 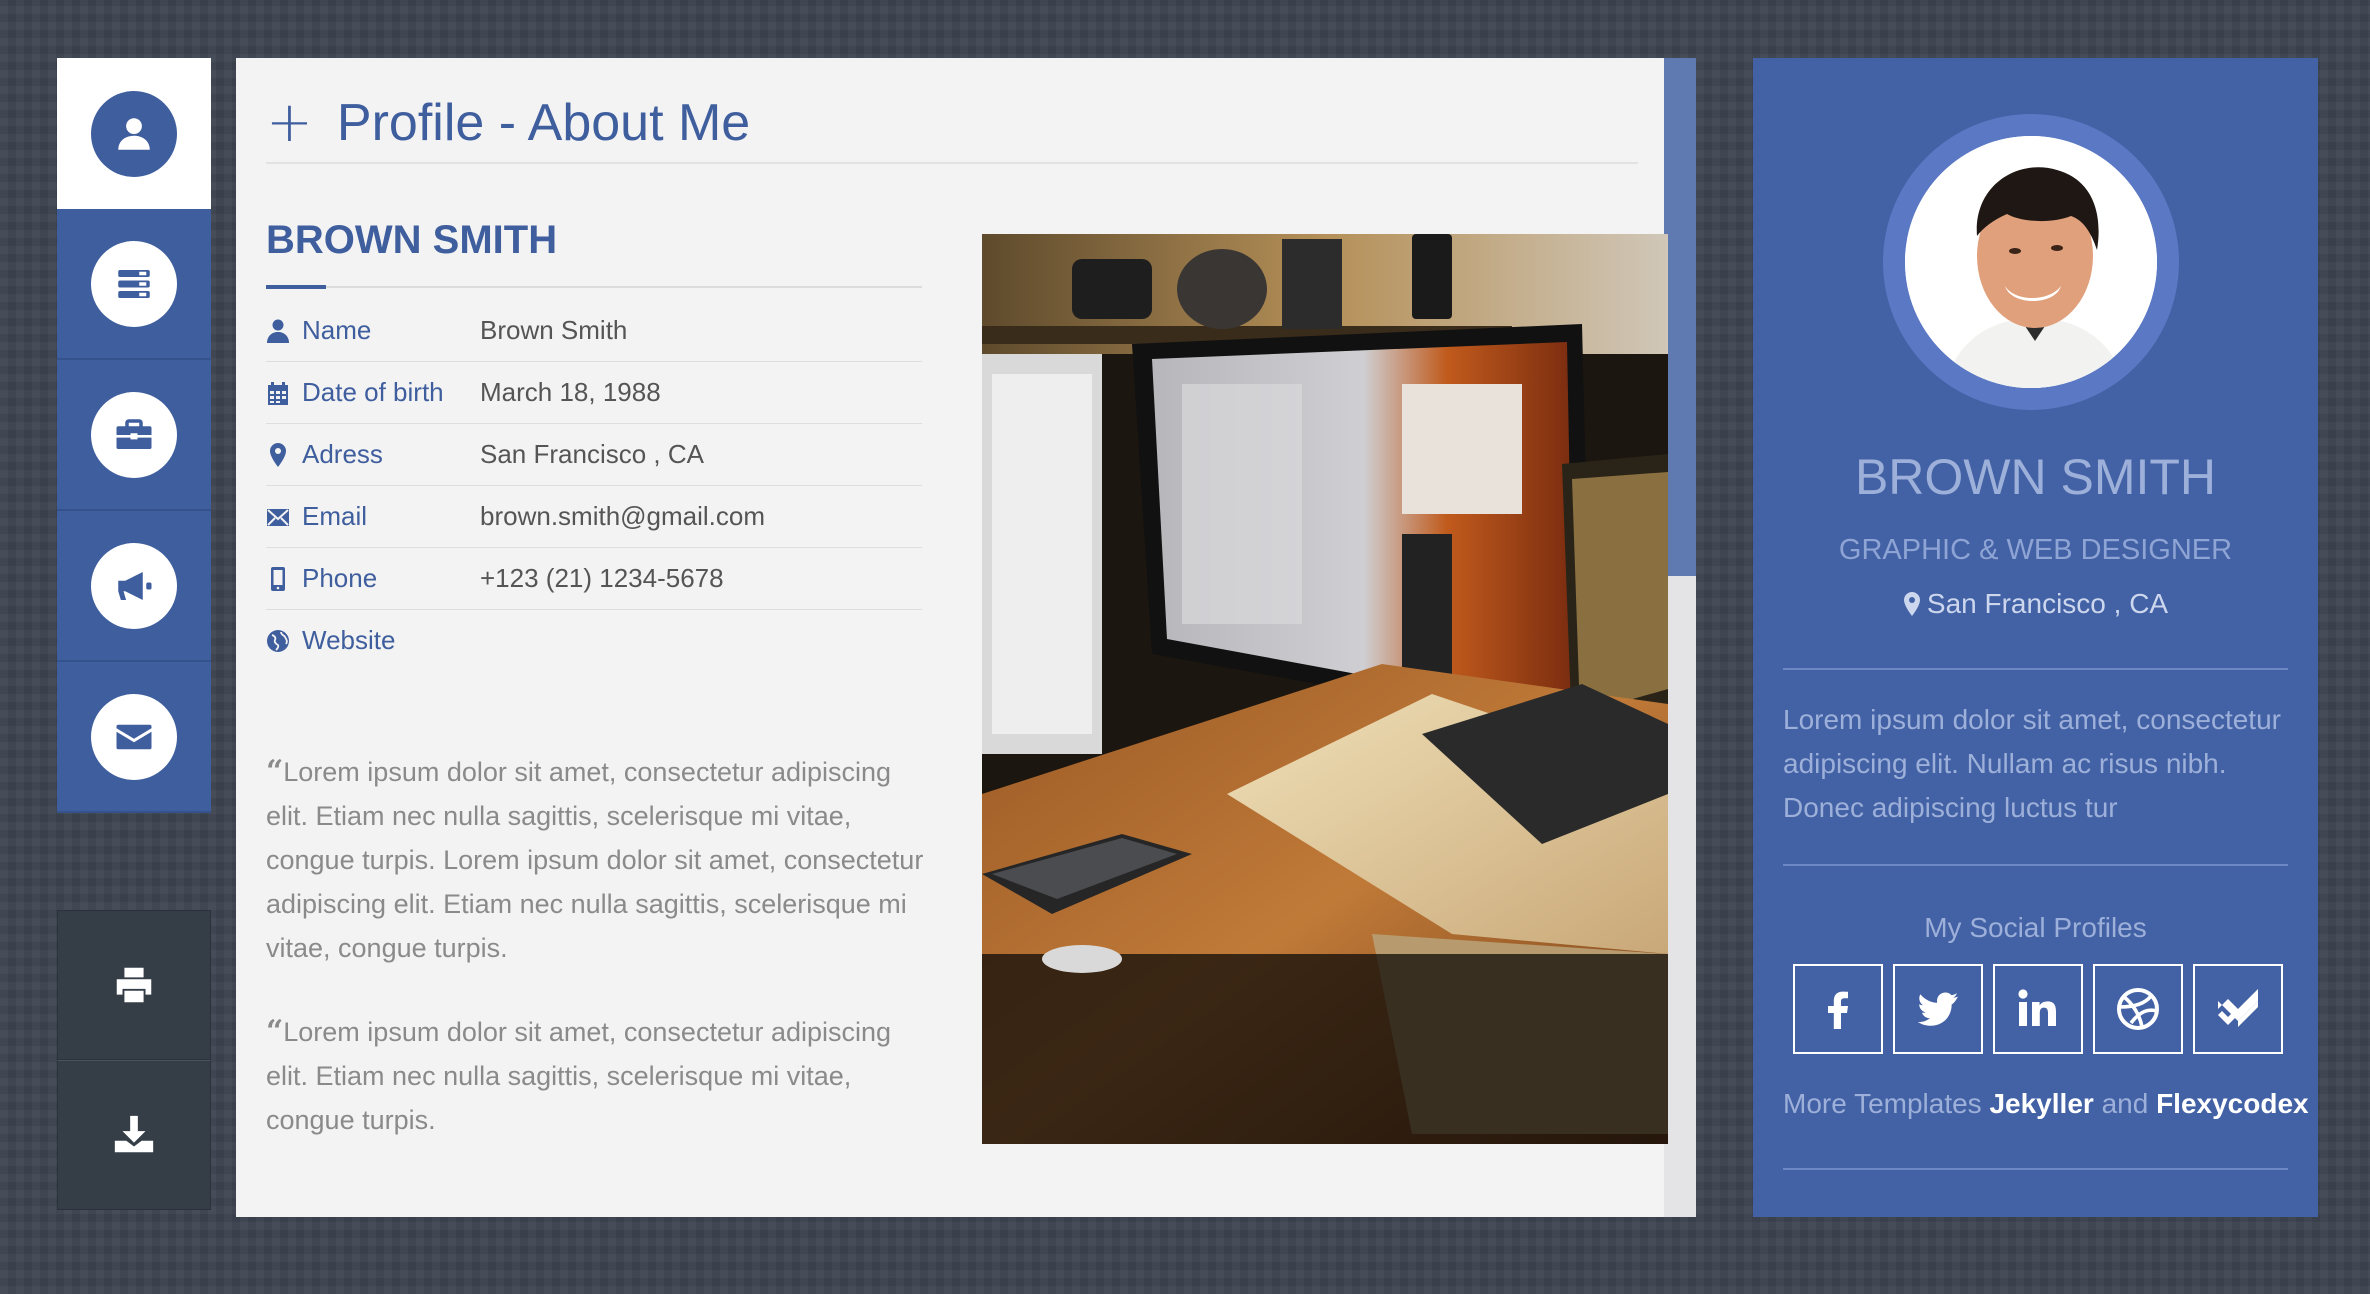 I want to click on info-row-email: Email brown.smith@gmail.com, so click(x=594, y=517).